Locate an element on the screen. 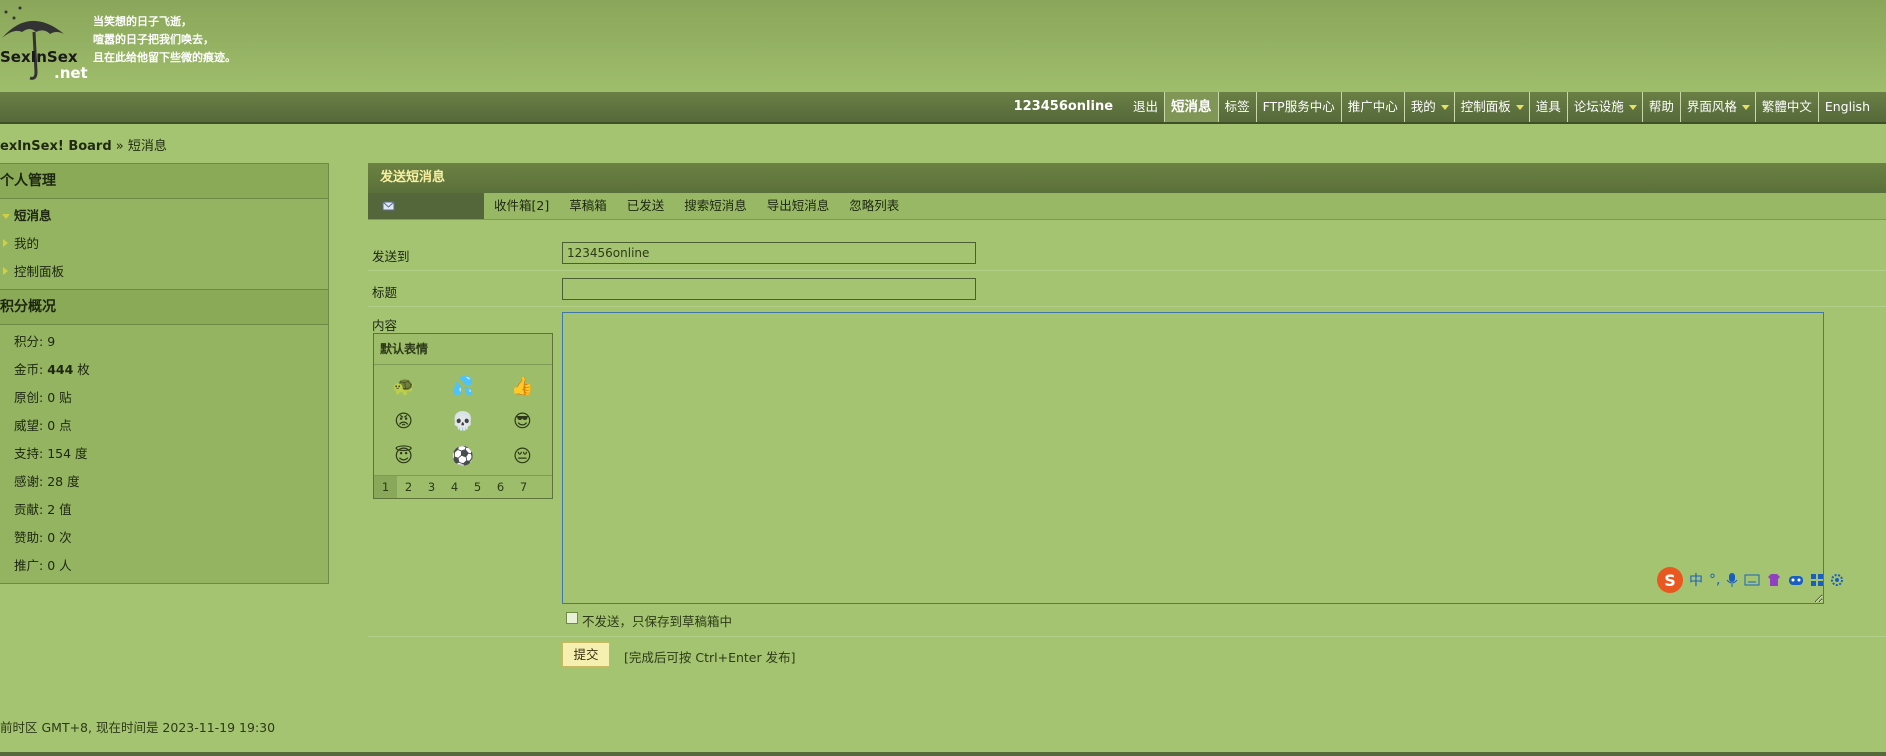 The width and height of the screenshot is (1886, 756). smiley-pagination: 1 2 3 4 5 6 7 is located at coordinates (463, 486).